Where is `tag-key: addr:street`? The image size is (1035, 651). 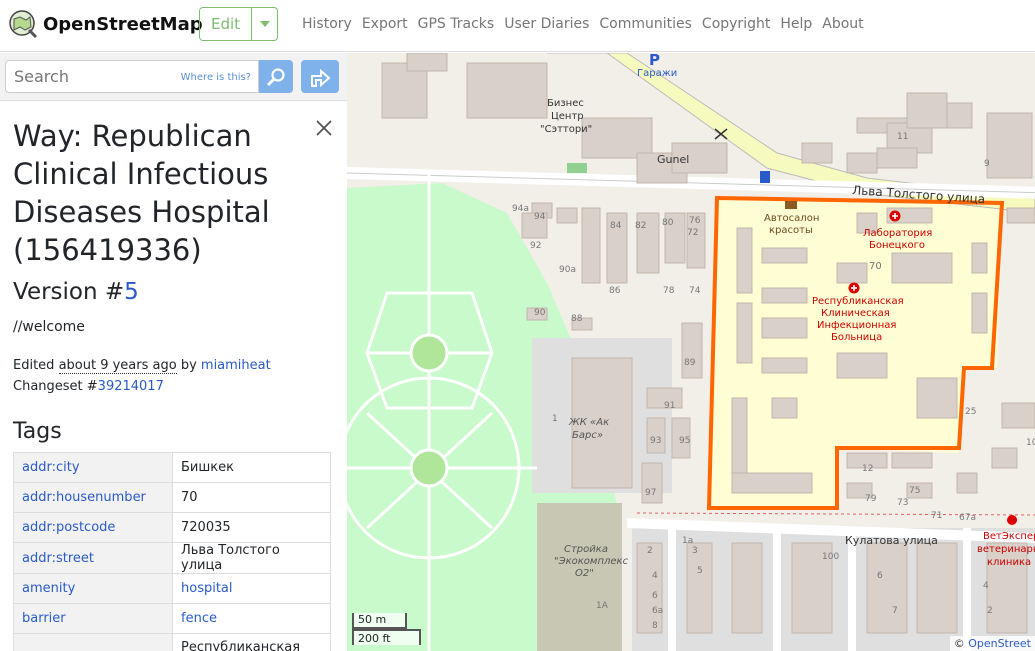 tag-key: addr:street is located at coordinates (93, 558).